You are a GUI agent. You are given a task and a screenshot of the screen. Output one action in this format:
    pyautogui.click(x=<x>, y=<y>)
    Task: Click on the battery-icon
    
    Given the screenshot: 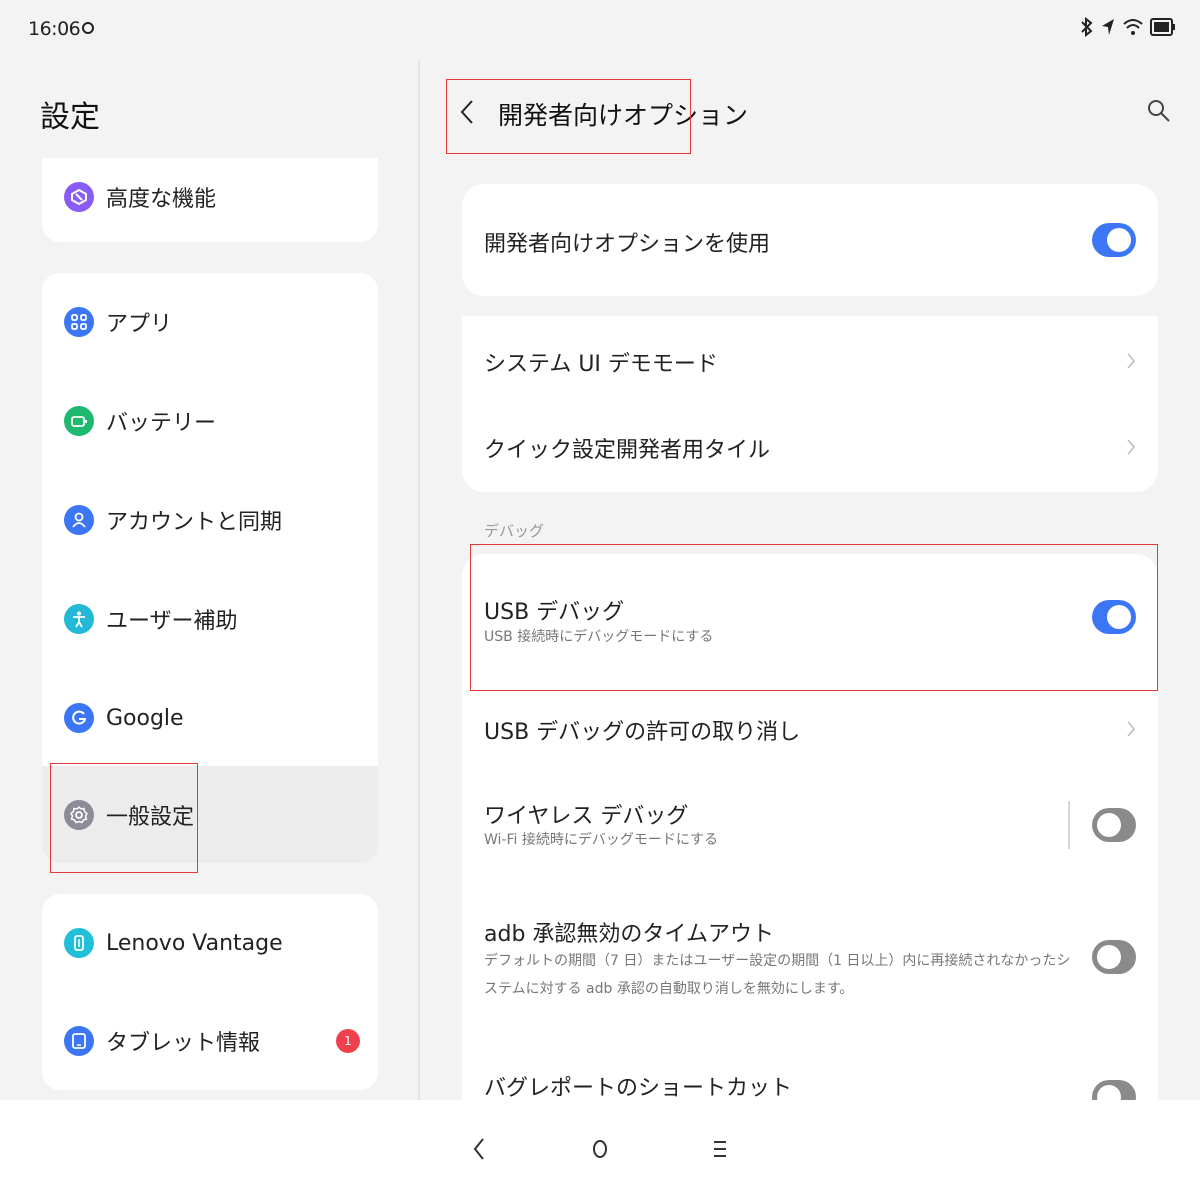 What is the action you would take?
    pyautogui.click(x=79, y=421)
    